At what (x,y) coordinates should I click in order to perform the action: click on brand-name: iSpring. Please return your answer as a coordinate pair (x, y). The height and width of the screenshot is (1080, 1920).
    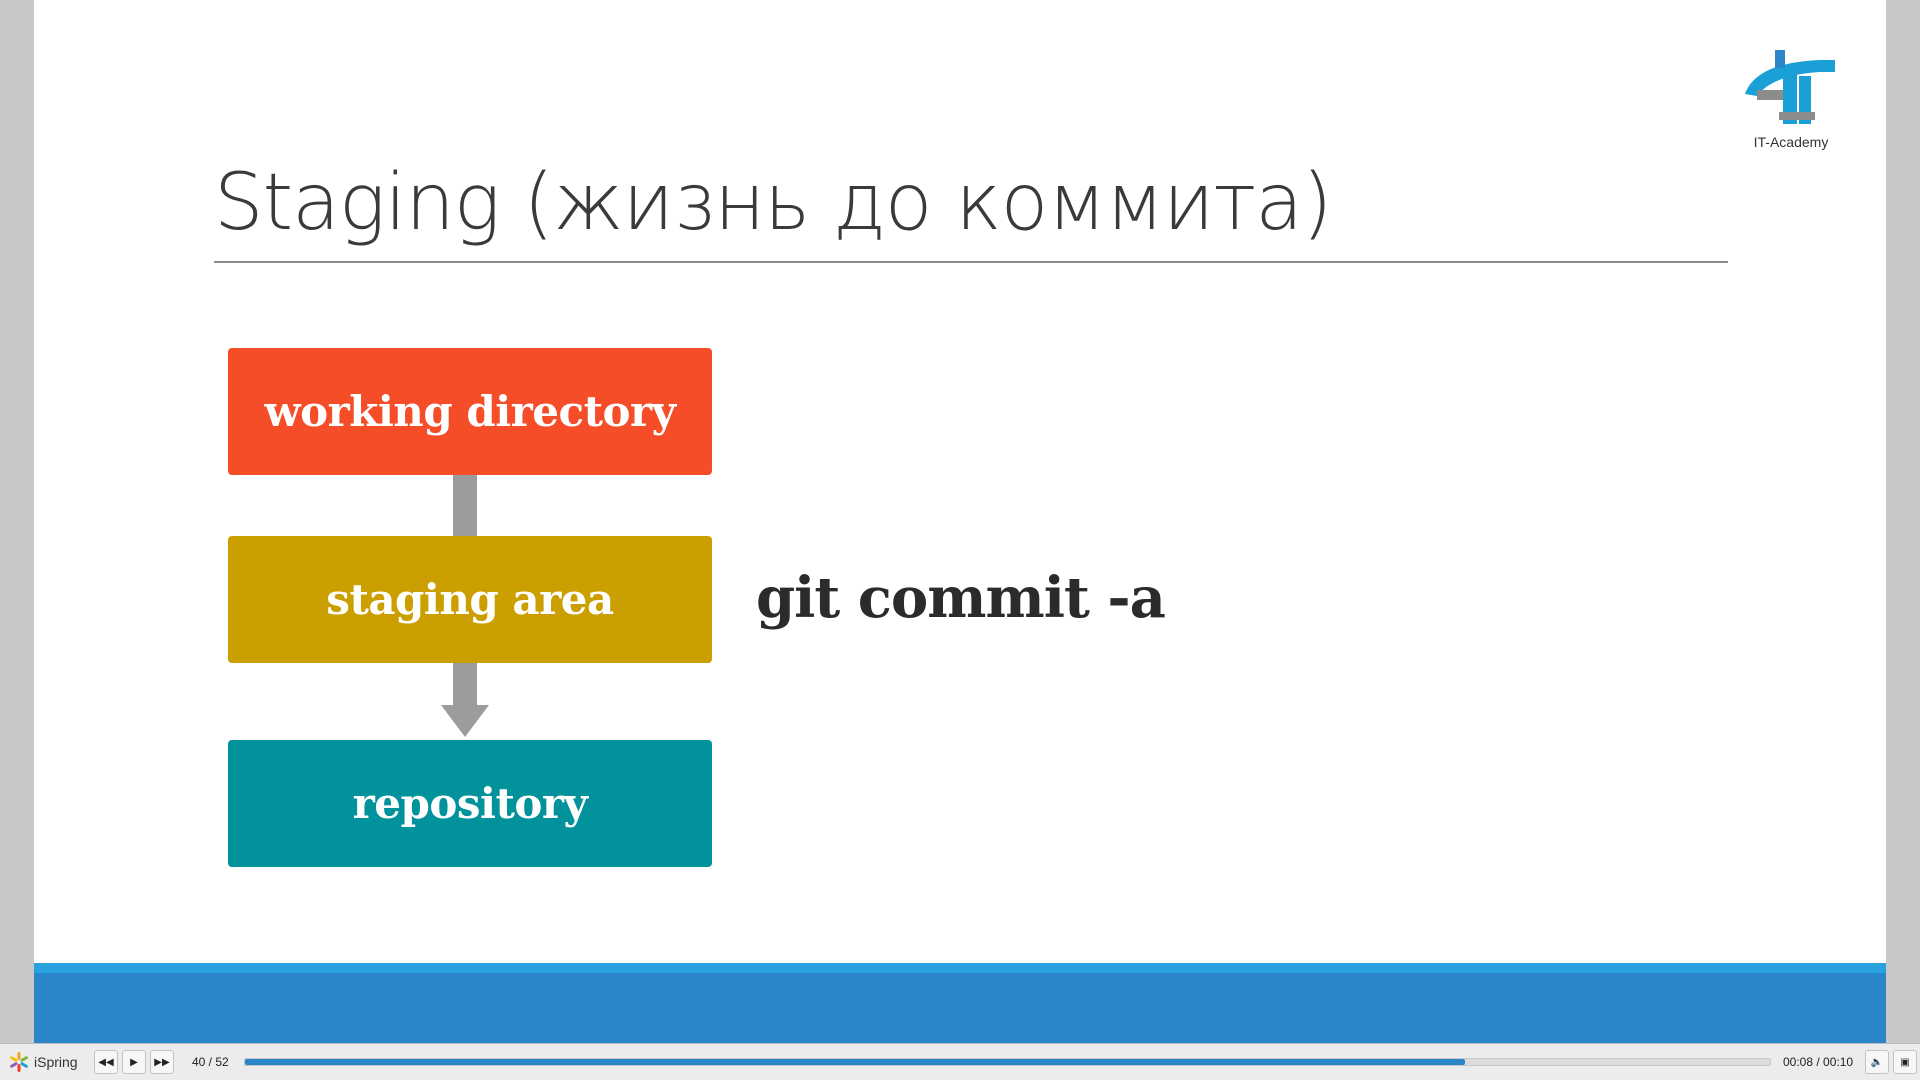
    Looking at the image, I should click on (56, 1062).